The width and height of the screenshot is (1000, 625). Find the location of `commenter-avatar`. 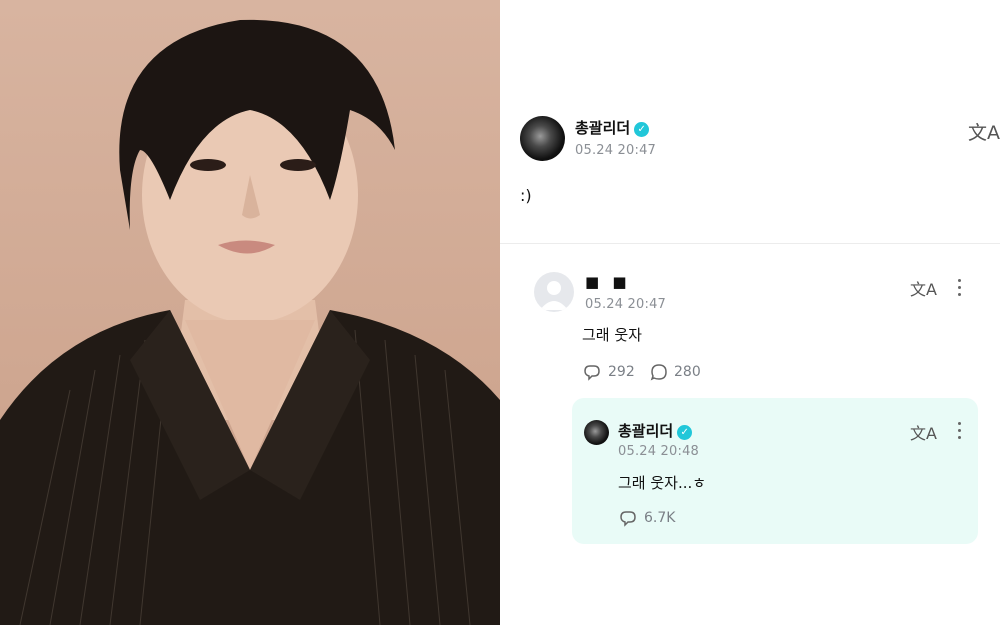

commenter-avatar is located at coordinates (554, 292).